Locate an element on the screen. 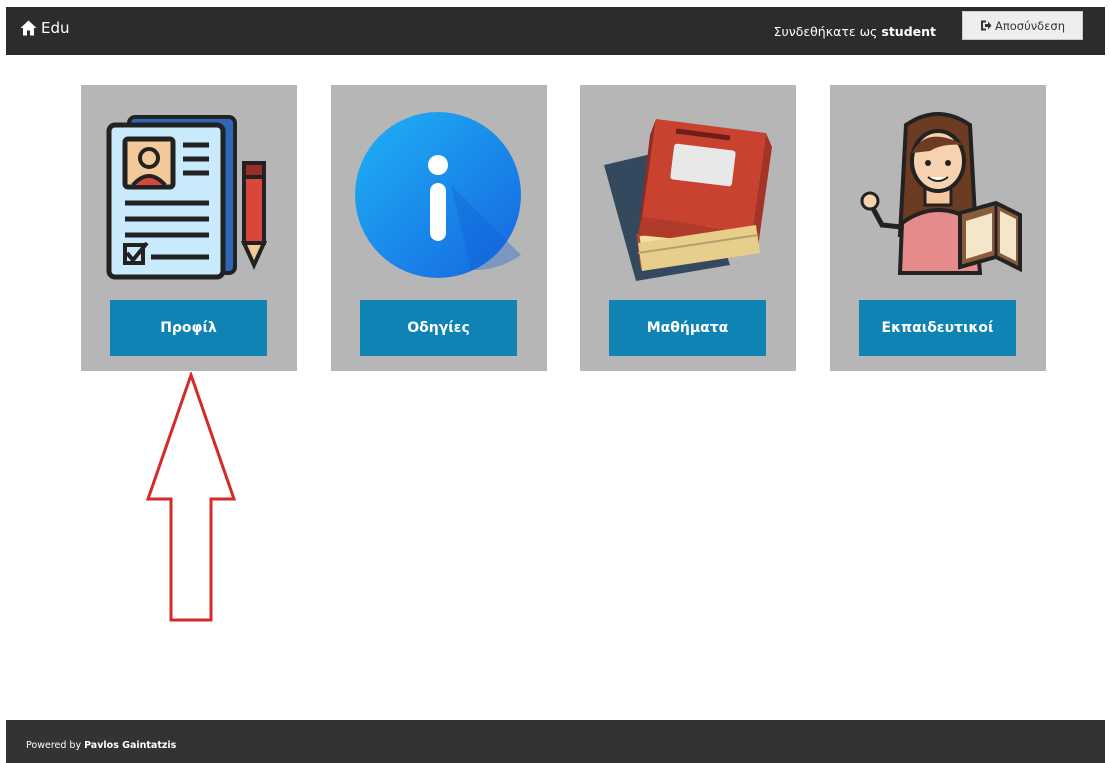  logout-button: Αποσύνδεση is located at coordinates (1022, 25).